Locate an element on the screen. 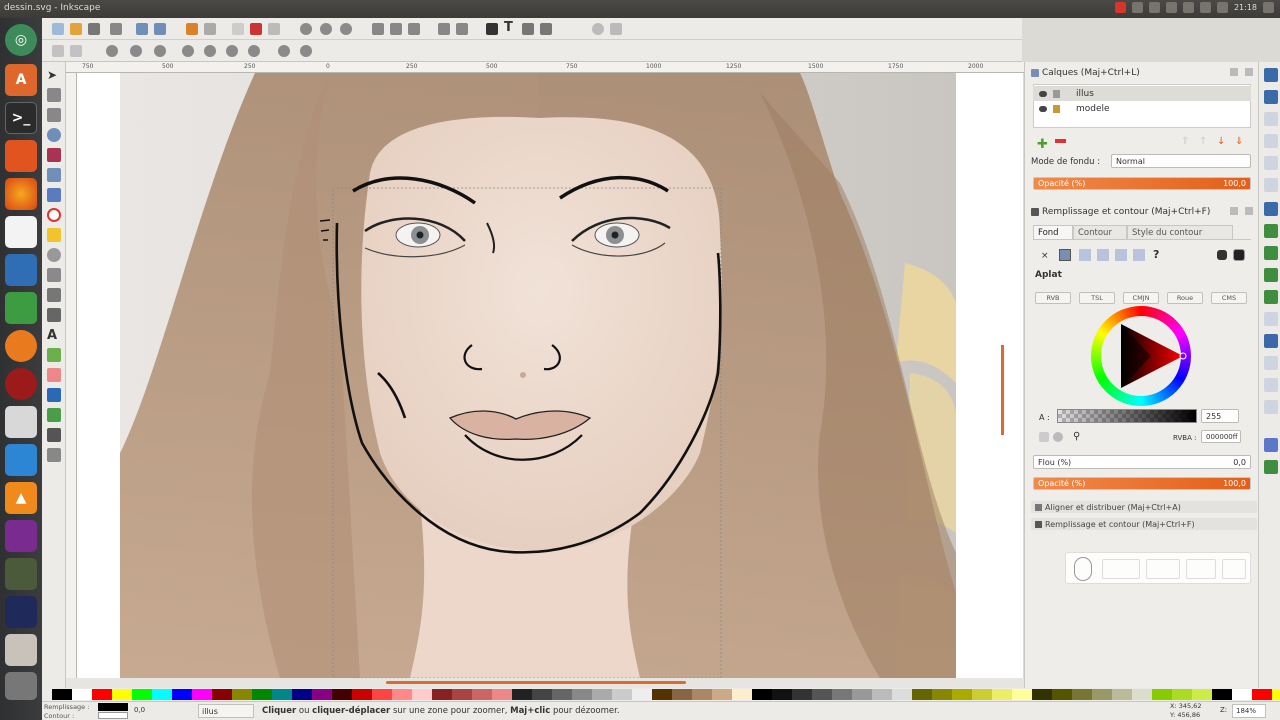  paste-icon is located at coordinates (274, 29).